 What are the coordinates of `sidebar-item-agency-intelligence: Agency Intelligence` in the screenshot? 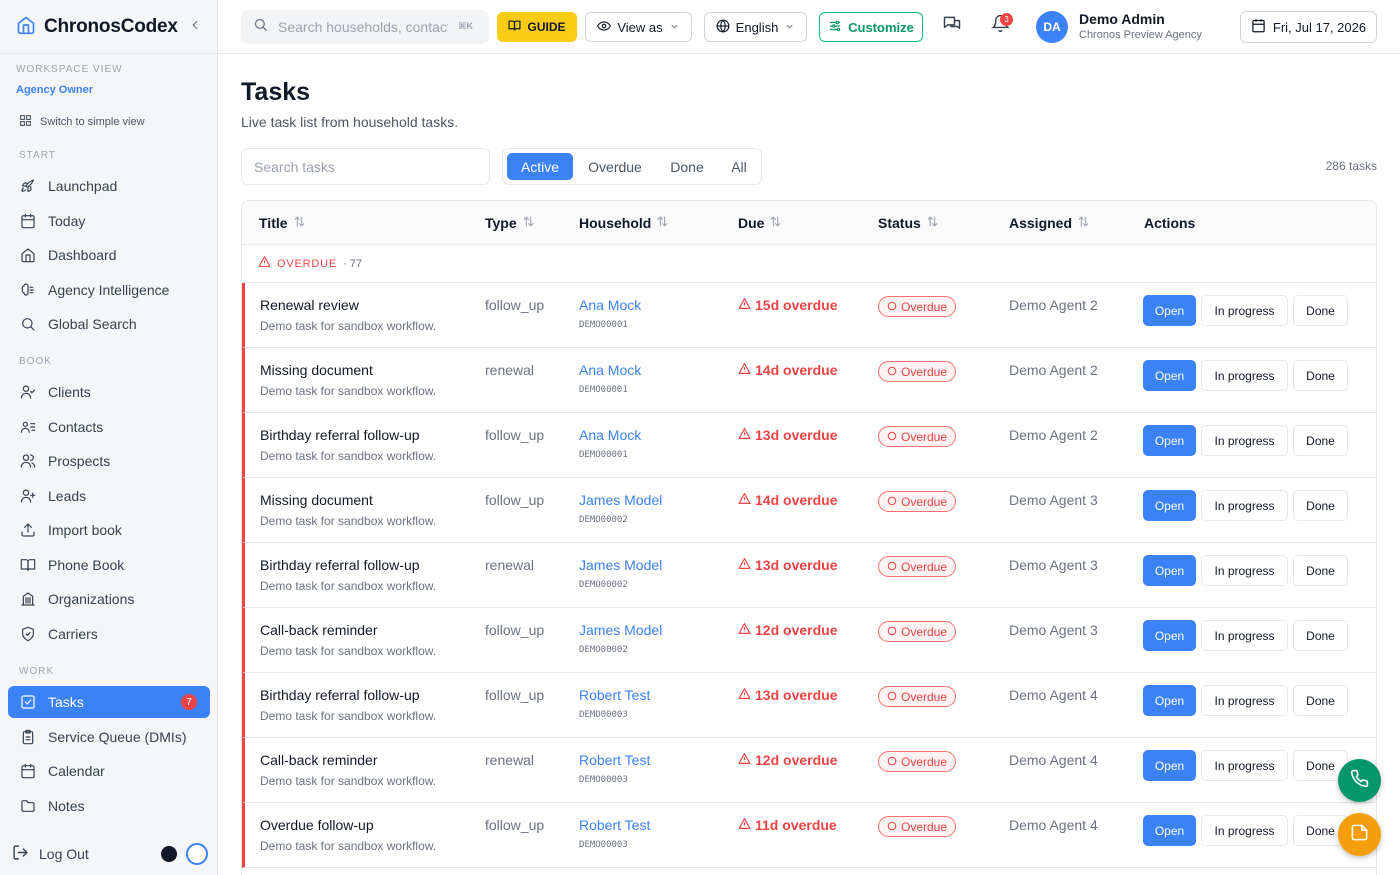 It's located at (109, 290).